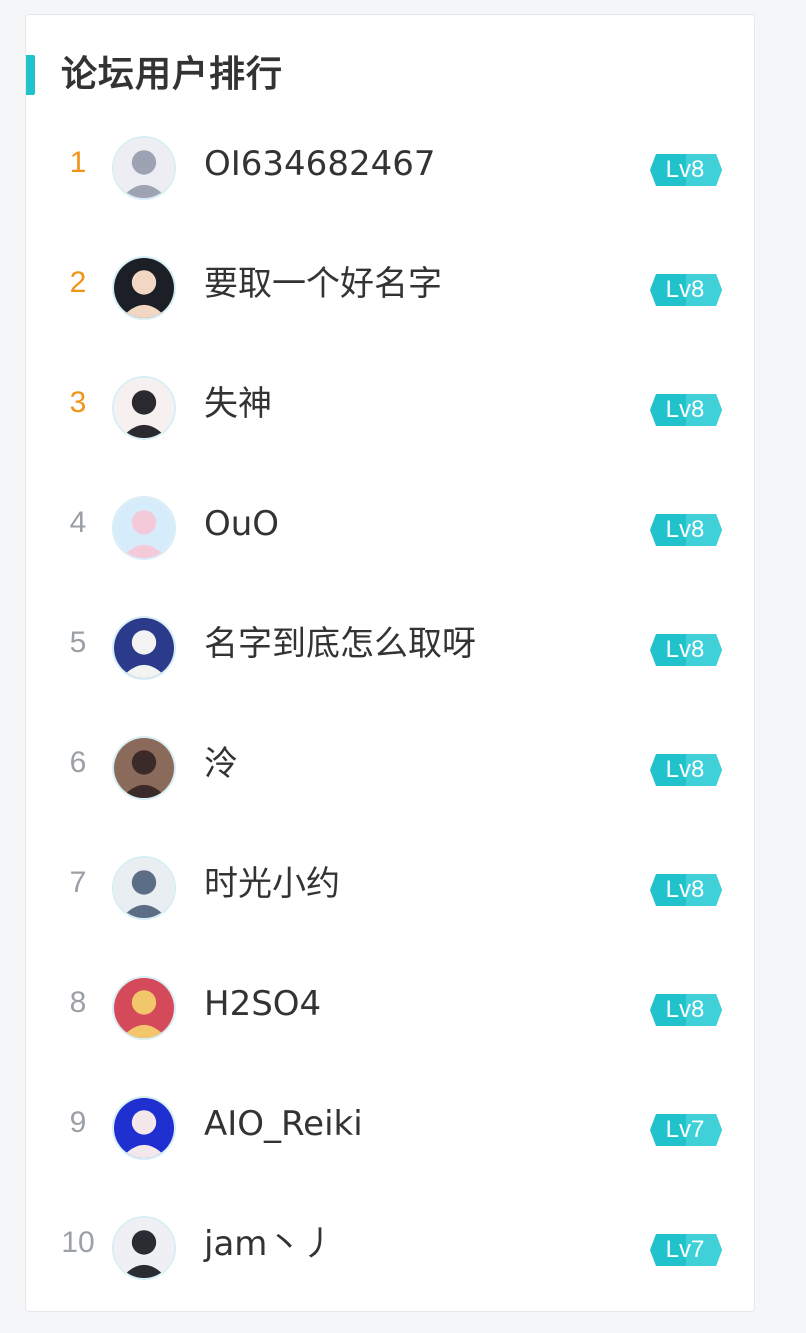 This screenshot has width=806, height=1333. I want to click on user-ranking-row: 9 AIO_Reiki Lv7, so click(390, 1129).